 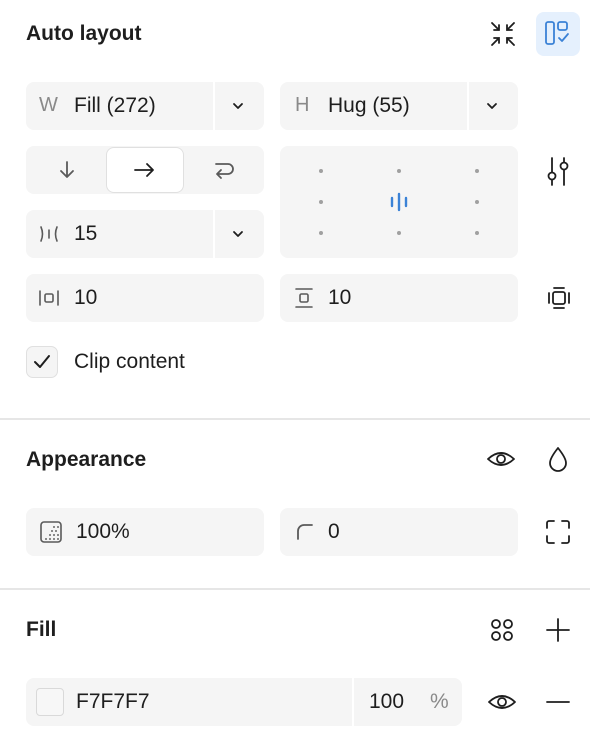 I want to click on layout-grid-check-icon, so click(x=557, y=33).